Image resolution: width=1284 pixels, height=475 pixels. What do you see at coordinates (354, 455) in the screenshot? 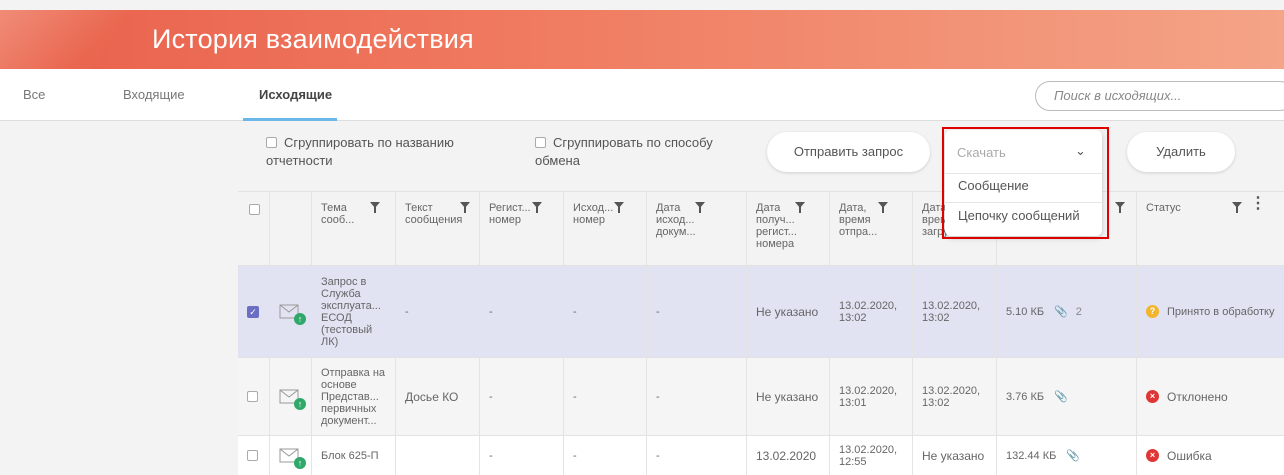
I see `subject-cell: Блок 625-П` at bounding box center [354, 455].